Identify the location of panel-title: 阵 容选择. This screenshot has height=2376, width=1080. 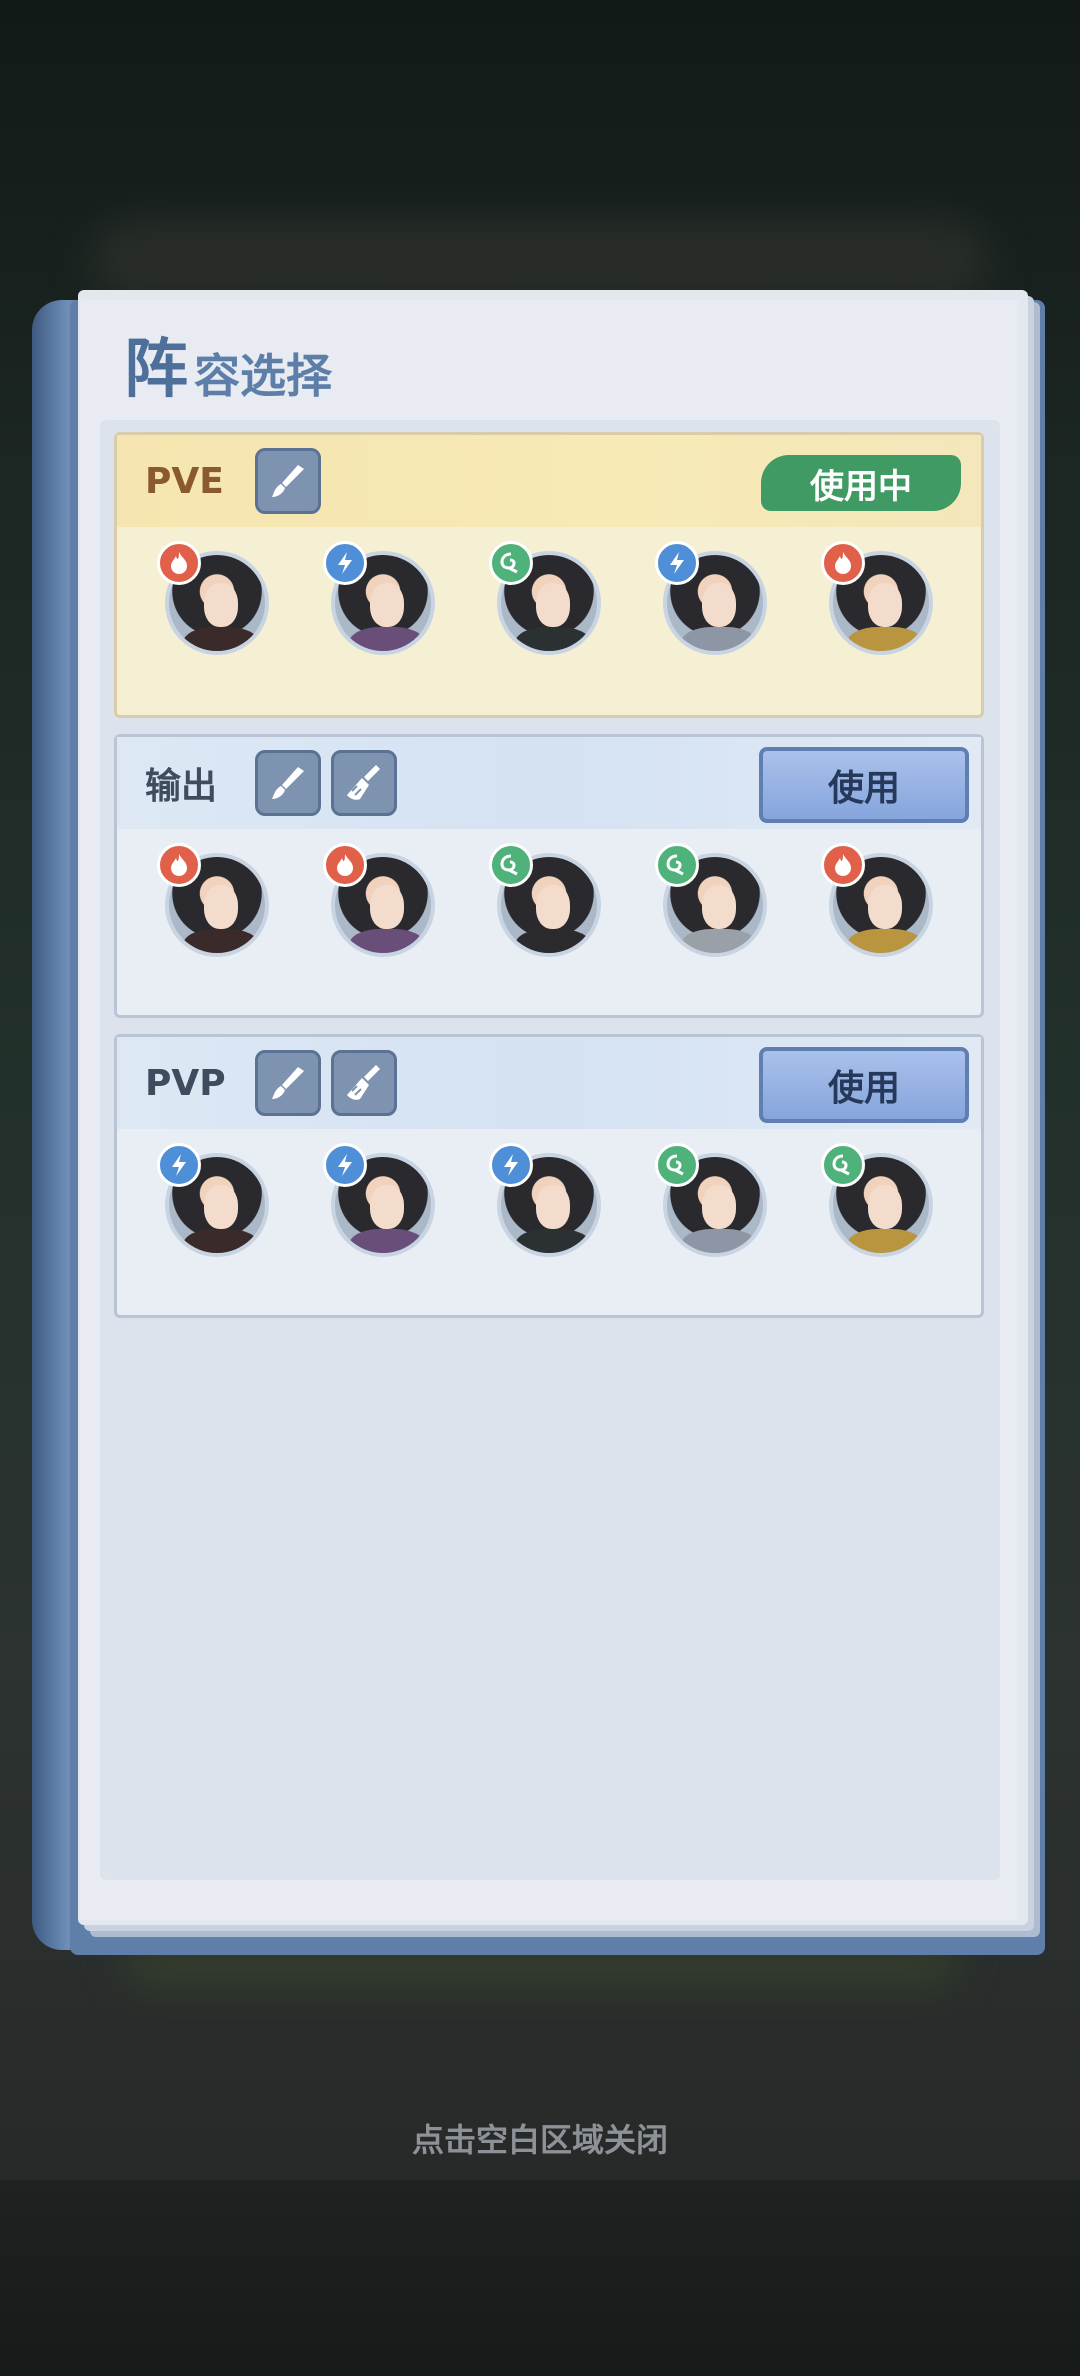
(228, 357).